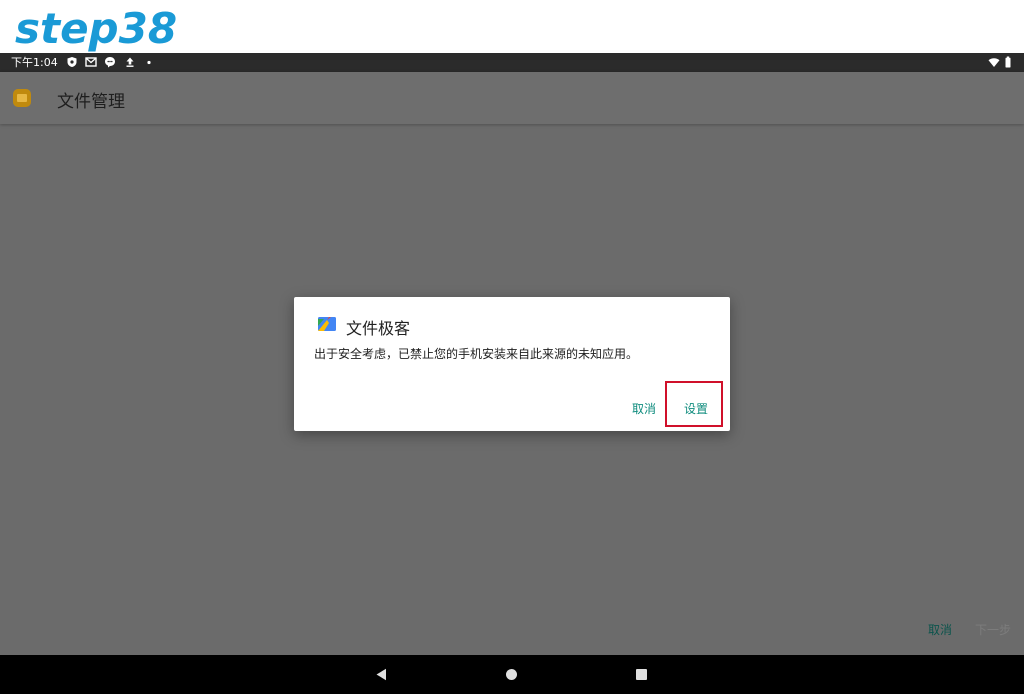  What do you see at coordinates (22, 98) in the screenshot?
I see `folder-icon` at bounding box center [22, 98].